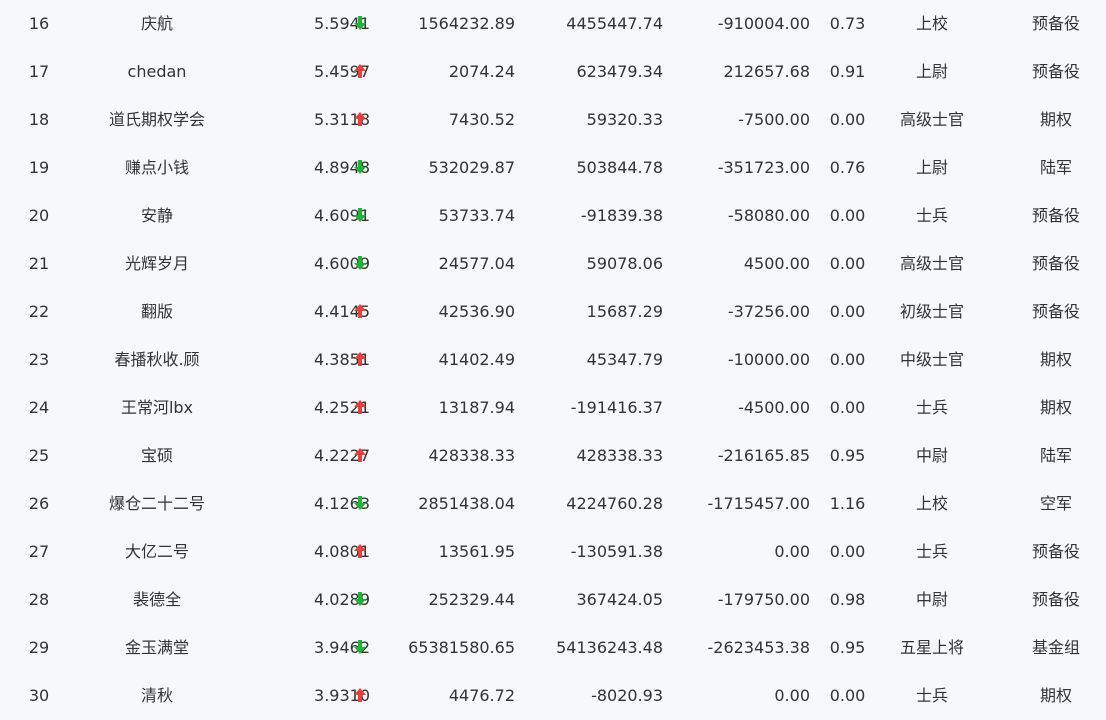 This screenshot has width=1106, height=720. What do you see at coordinates (39, 551) in the screenshot?
I see `rank-cell: 27` at bounding box center [39, 551].